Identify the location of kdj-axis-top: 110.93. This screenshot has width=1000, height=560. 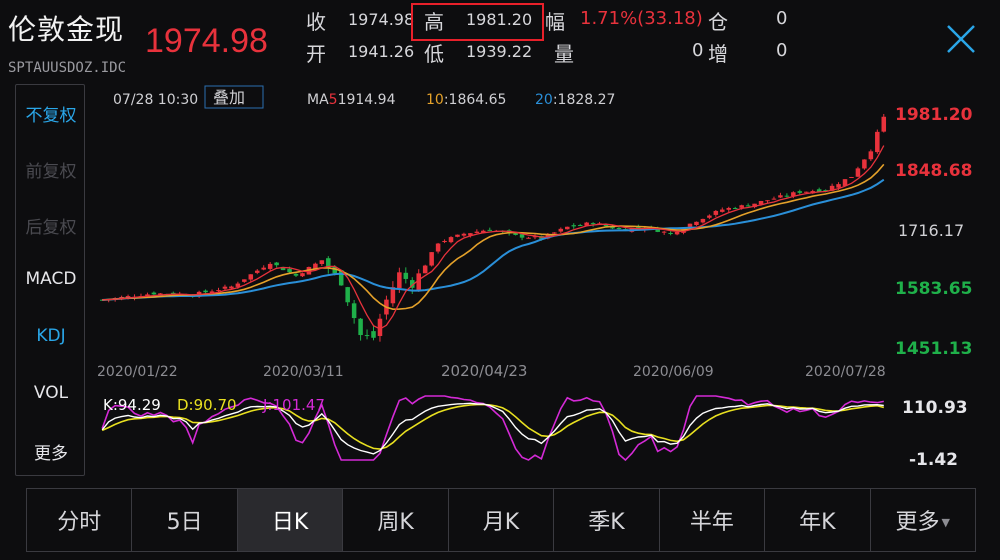
(935, 408).